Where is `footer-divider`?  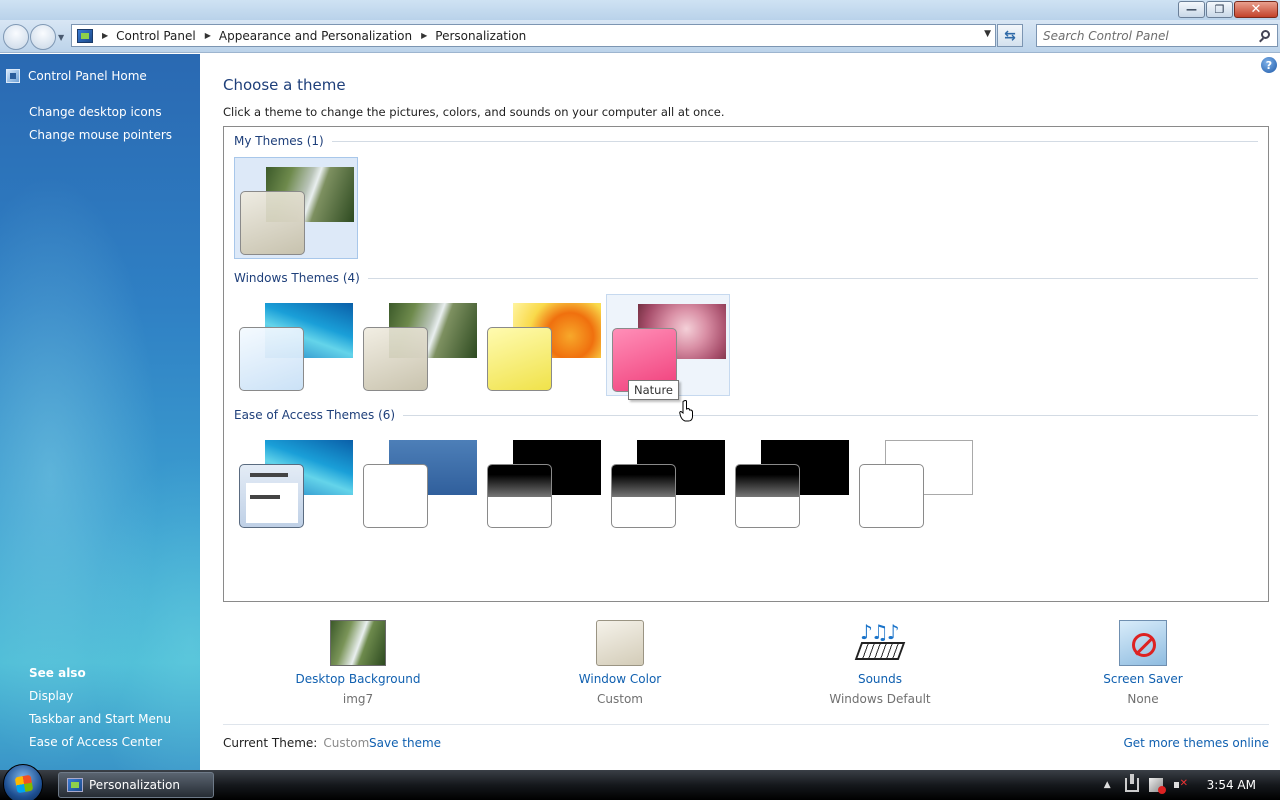
footer-divider is located at coordinates (746, 724).